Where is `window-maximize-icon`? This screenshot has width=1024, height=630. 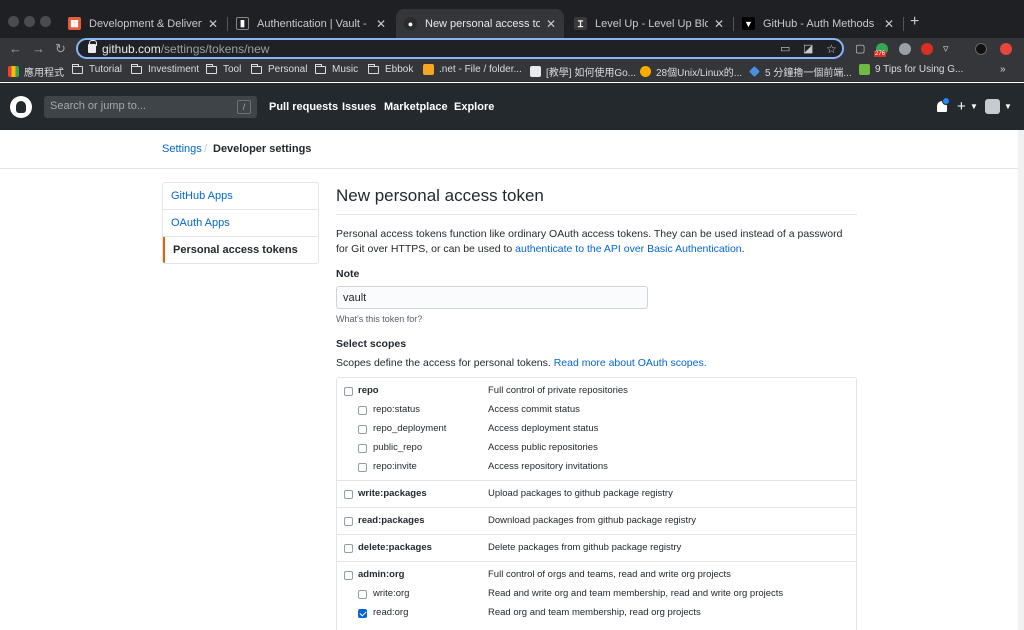
window-maximize-icon is located at coordinates (45, 21).